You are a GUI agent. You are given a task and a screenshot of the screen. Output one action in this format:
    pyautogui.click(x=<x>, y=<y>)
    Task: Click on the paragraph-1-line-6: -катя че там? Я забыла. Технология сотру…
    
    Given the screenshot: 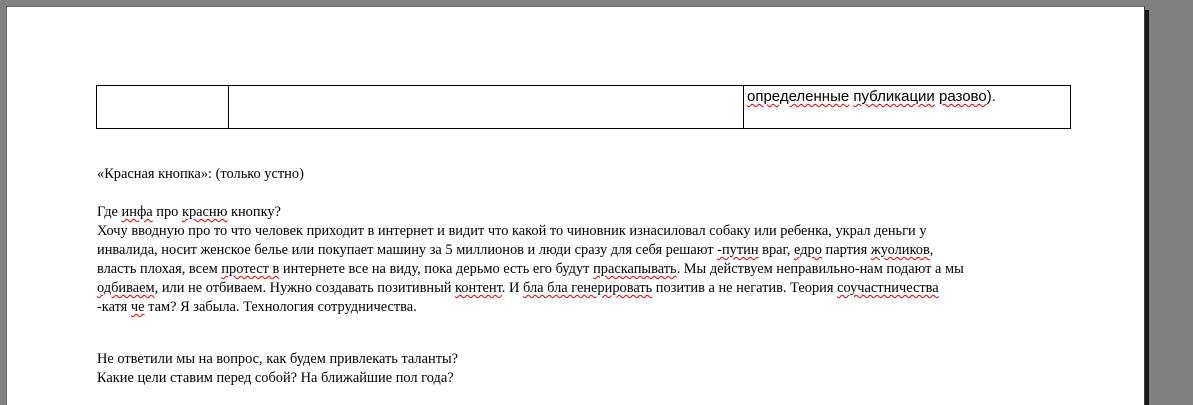 What is the action you would take?
    pyautogui.click(x=257, y=307)
    